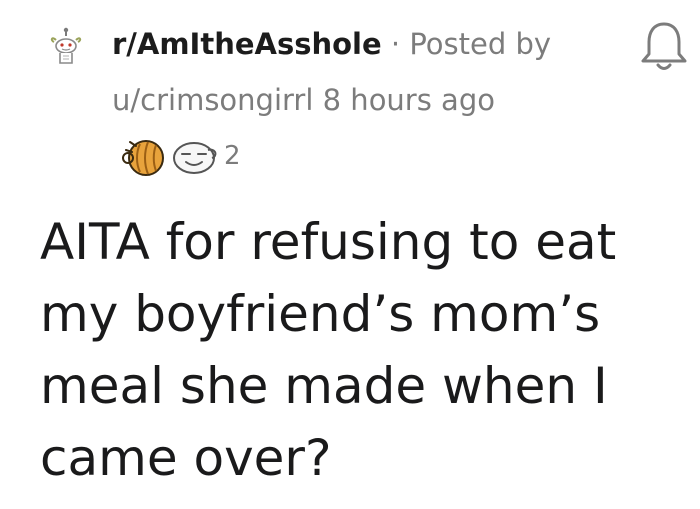 The image size is (700, 509). Describe the element at coordinates (408, 100) in the screenshot. I see `post-time: 8 hours ago` at that location.